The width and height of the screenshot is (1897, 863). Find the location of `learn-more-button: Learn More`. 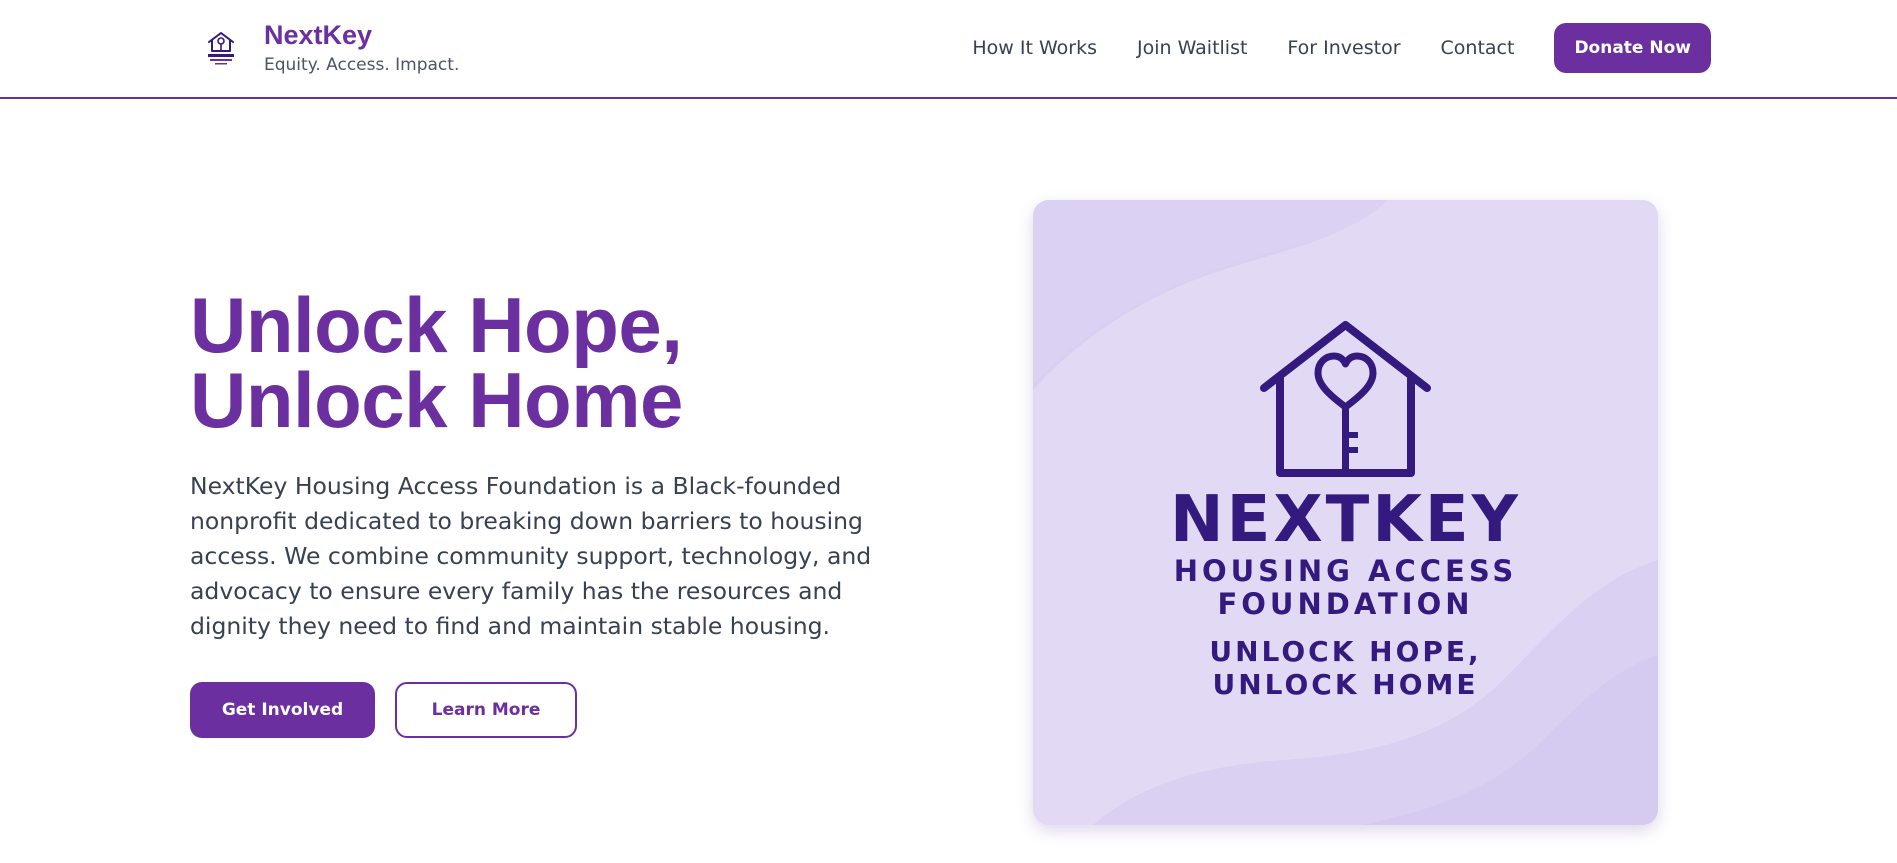

learn-more-button: Learn More is located at coordinates (486, 710).